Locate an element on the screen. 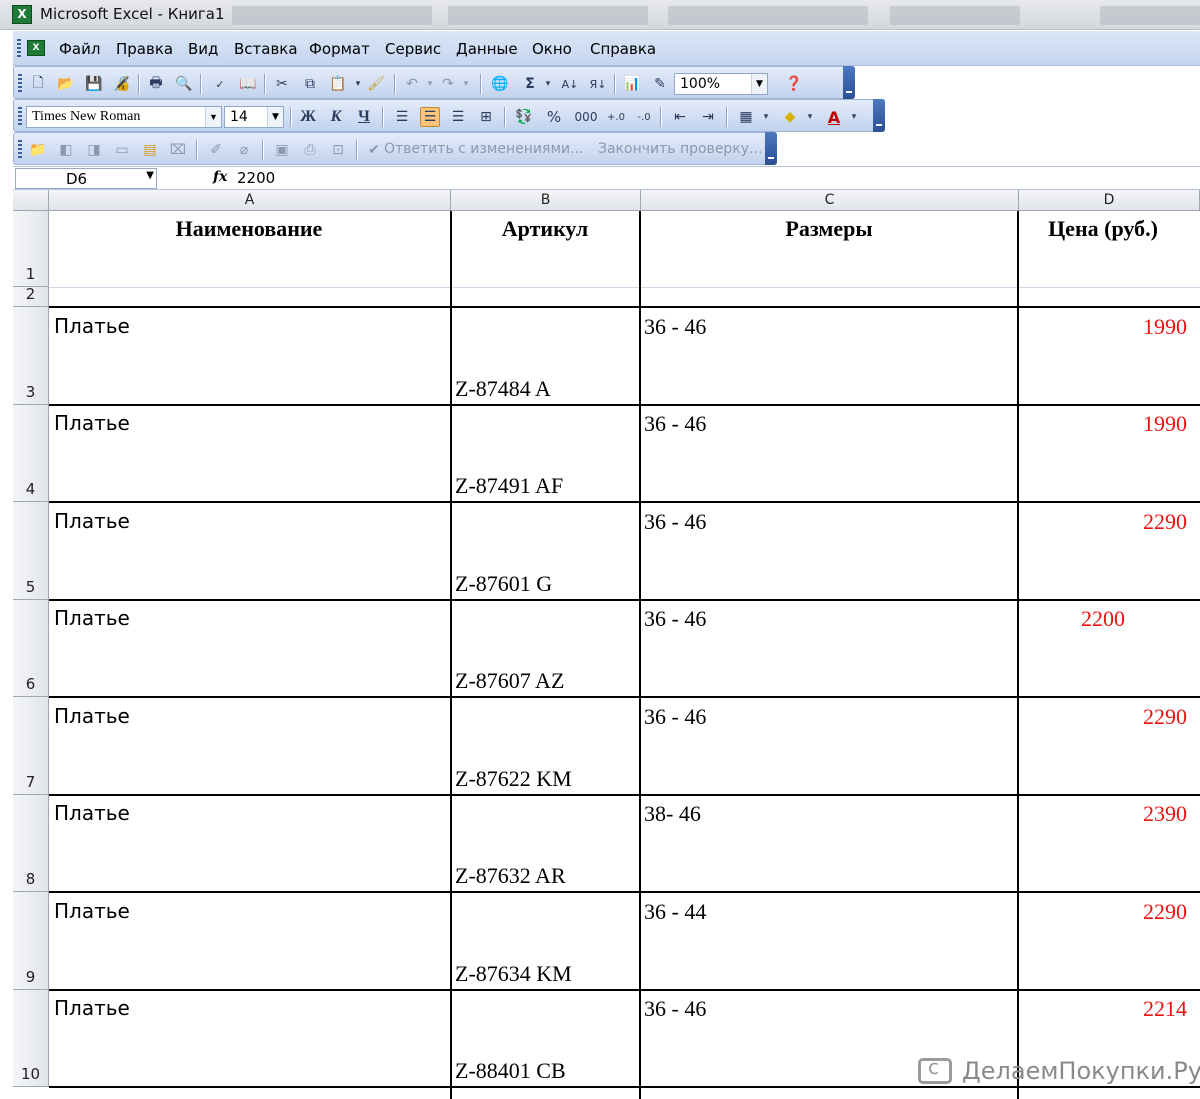 This screenshot has width=1200, height=1099. currency-icon: 💱 is located at coordinates (524, 117).